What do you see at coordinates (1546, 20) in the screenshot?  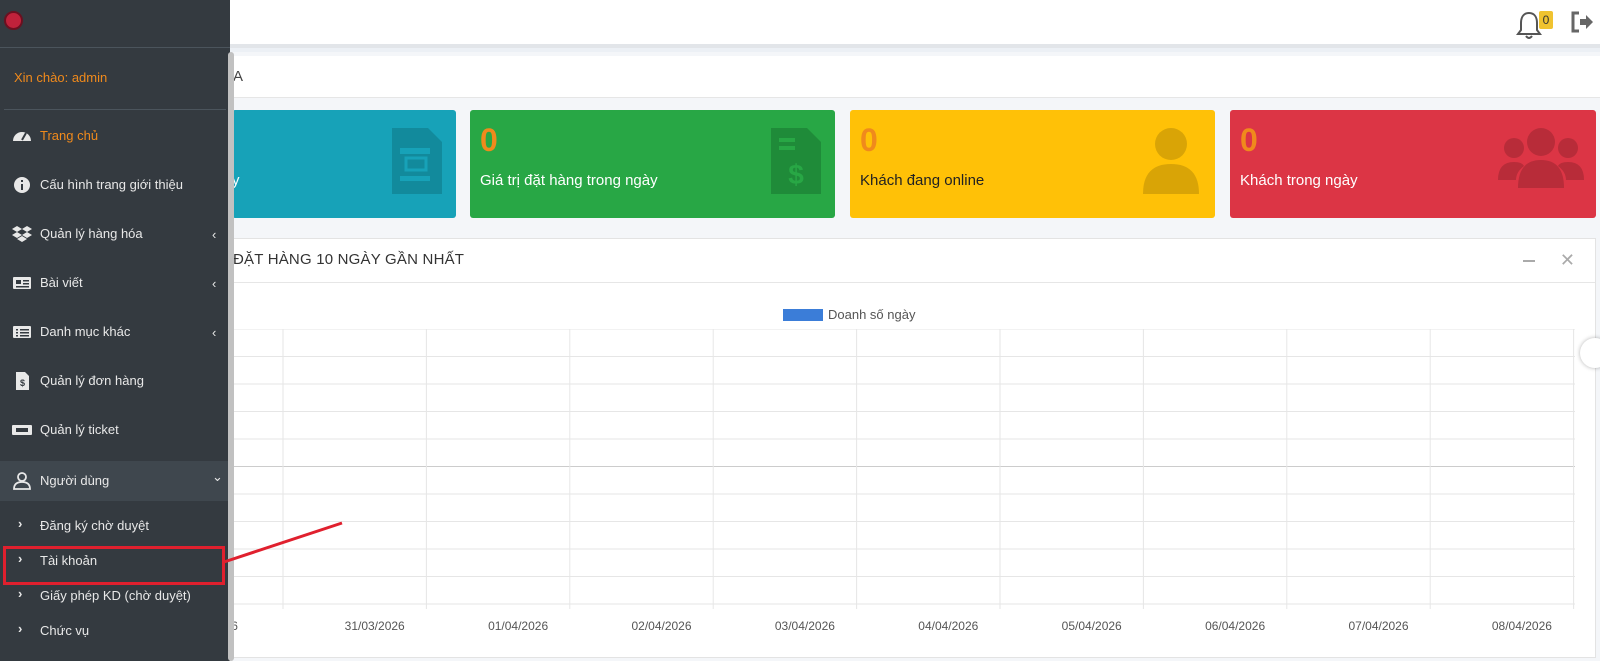 I see `notification-count-badge: 0` at bounding box center [1546, 20].